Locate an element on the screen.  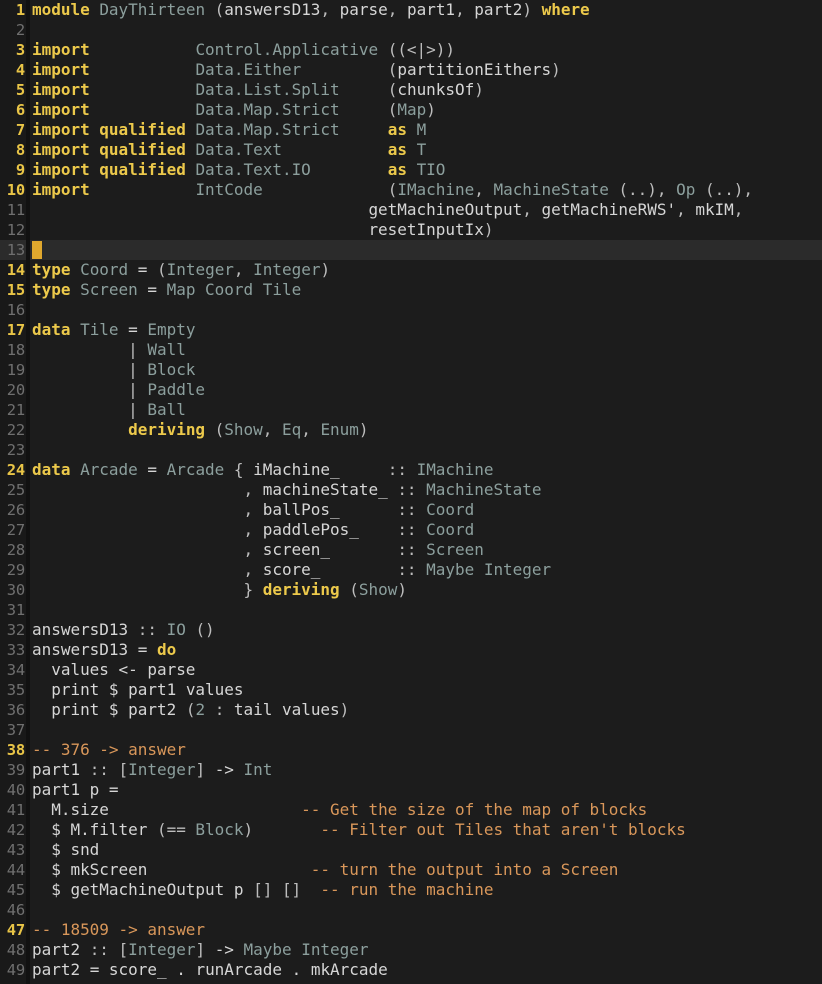
code-text: -- 18509 -> answer is located at coordinates (118, 930).